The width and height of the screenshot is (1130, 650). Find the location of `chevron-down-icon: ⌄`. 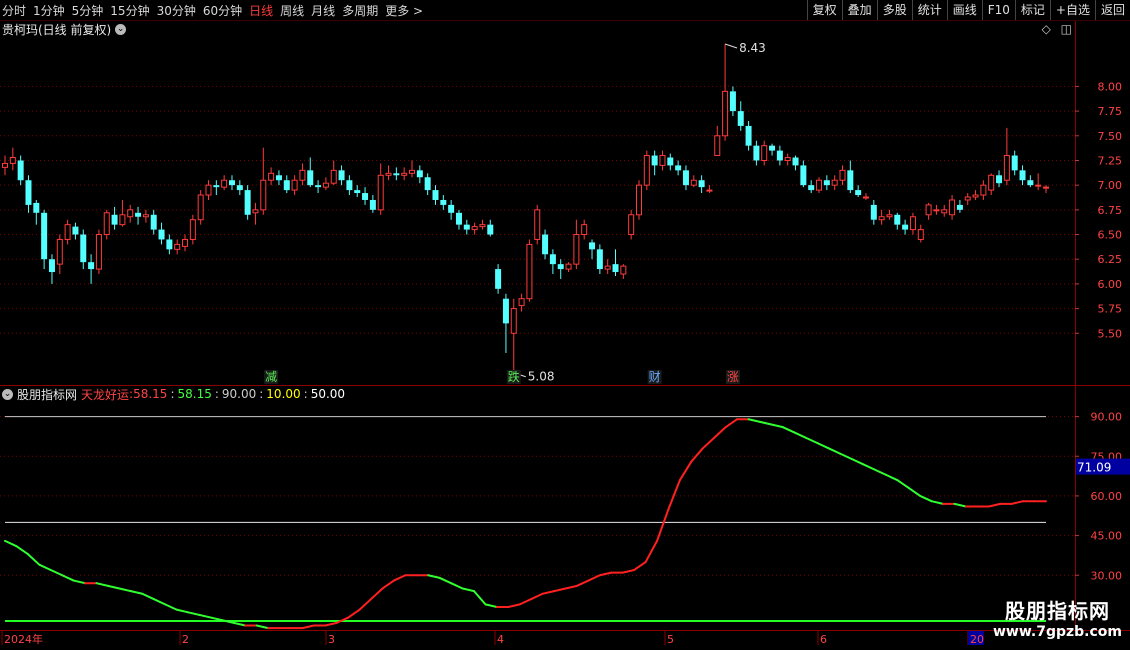

chevron-down-icon: ⌄ is located at coordinates (7, 394).